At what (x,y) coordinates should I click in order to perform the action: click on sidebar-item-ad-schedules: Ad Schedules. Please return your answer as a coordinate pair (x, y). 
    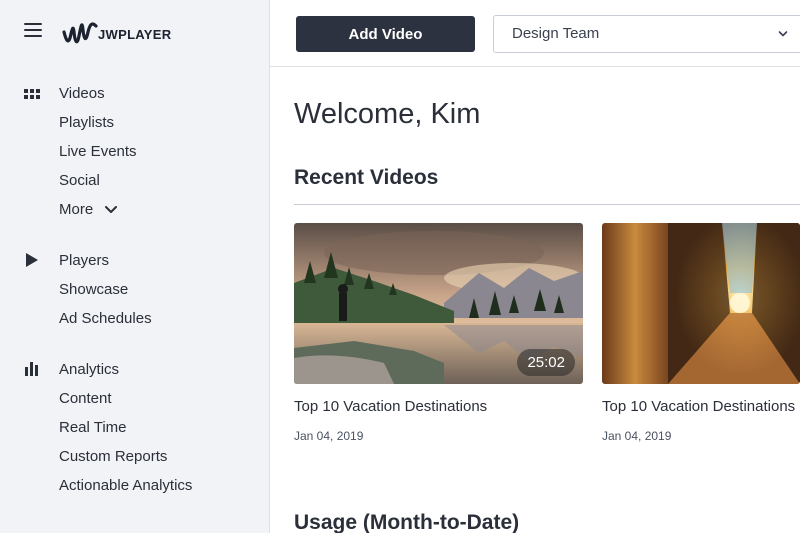
    Looking at the image, I should click on (105, 319).